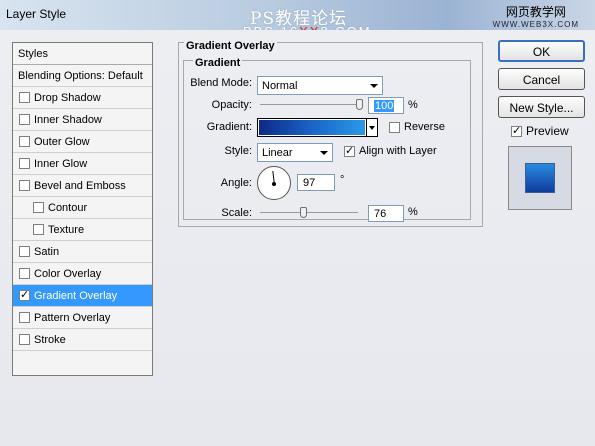 This screenshot has width=595, height=446. What do you see at coordinates (24, 251) in the screenshot?
I see `satin-checkbox` at bounding box center [24, 251].